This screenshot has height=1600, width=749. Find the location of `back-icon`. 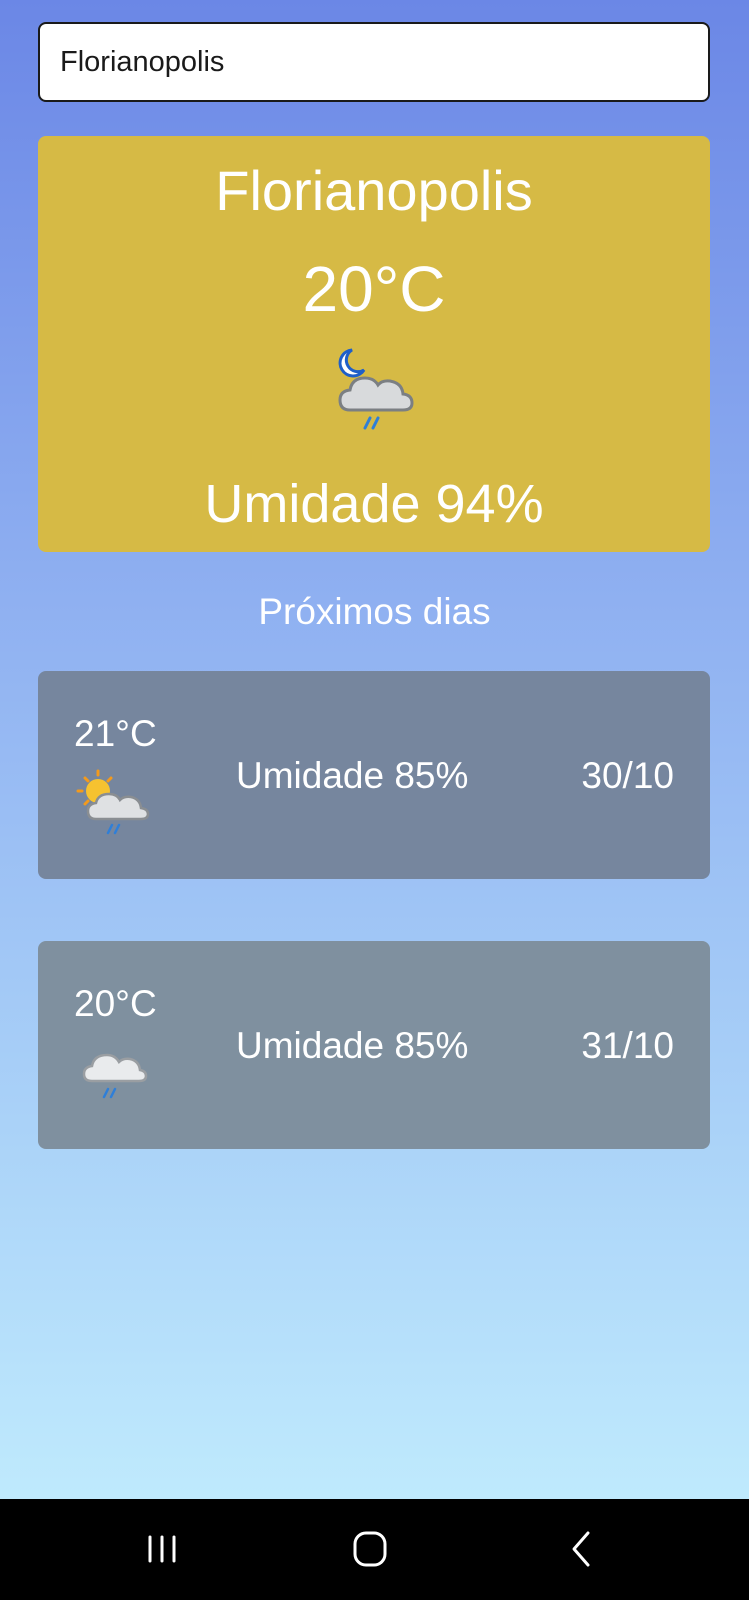

back-icon is located at coordinates (582, 1550).